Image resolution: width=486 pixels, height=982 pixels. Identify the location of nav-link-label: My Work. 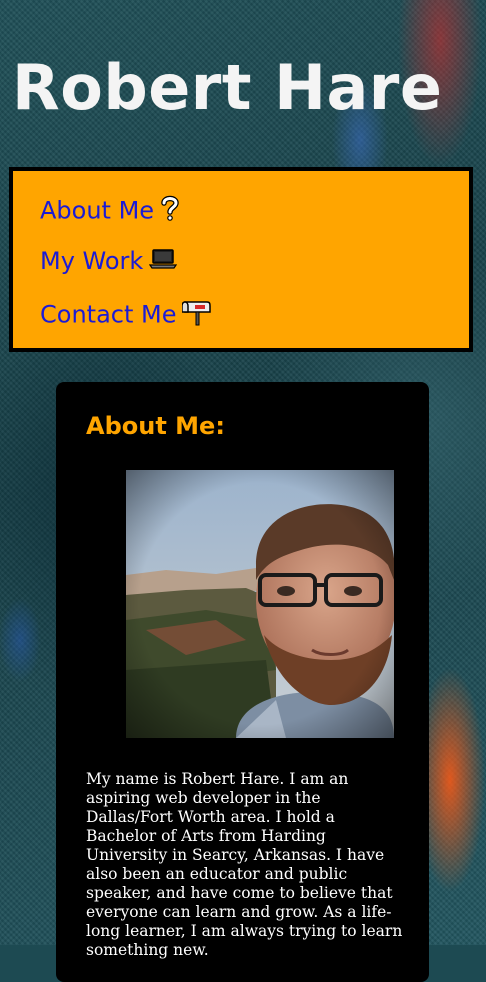
(92, 261).